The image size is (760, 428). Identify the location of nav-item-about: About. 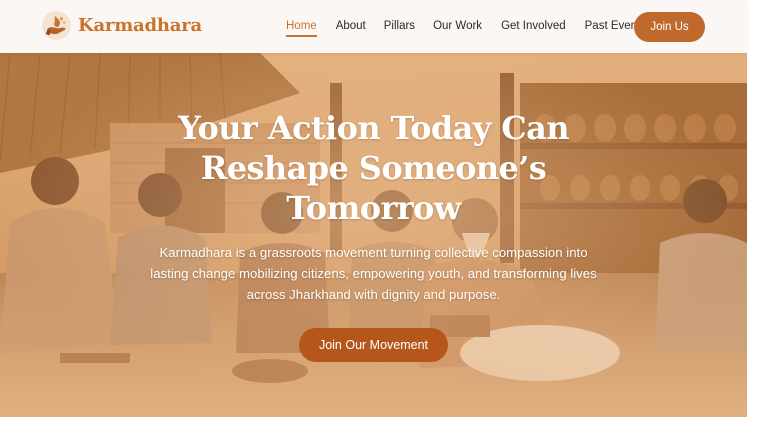
(351, 26).